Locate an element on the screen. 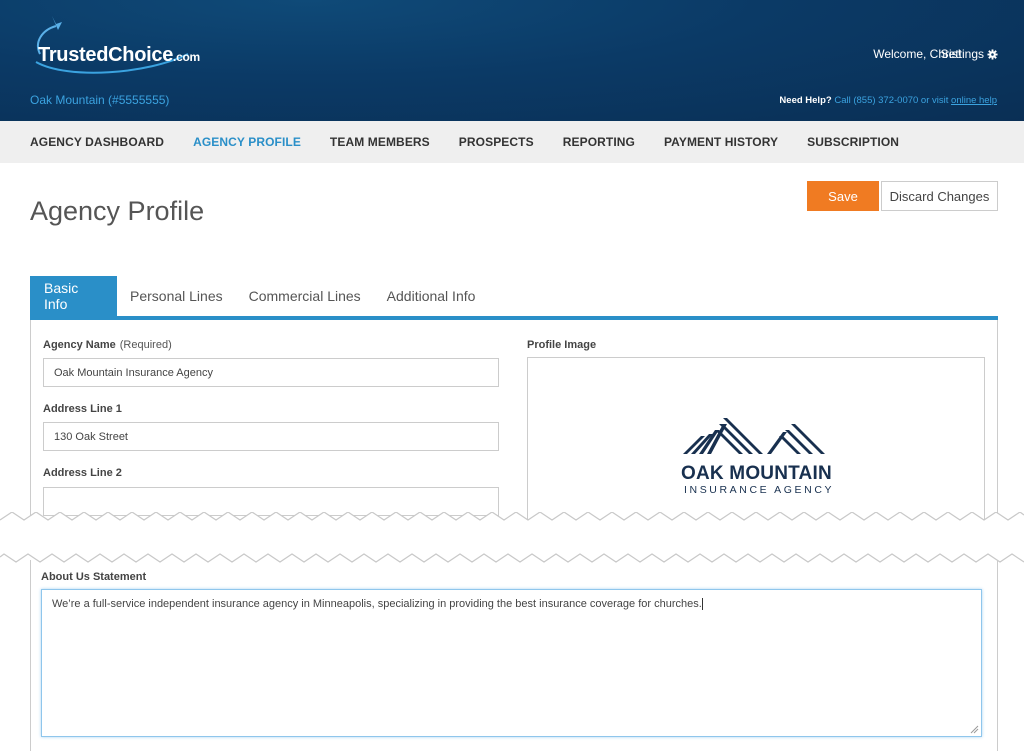 This screenshot has height=751, width=1024. tab-personal-lines: Personal Lines is located at coordinates (176, 296).